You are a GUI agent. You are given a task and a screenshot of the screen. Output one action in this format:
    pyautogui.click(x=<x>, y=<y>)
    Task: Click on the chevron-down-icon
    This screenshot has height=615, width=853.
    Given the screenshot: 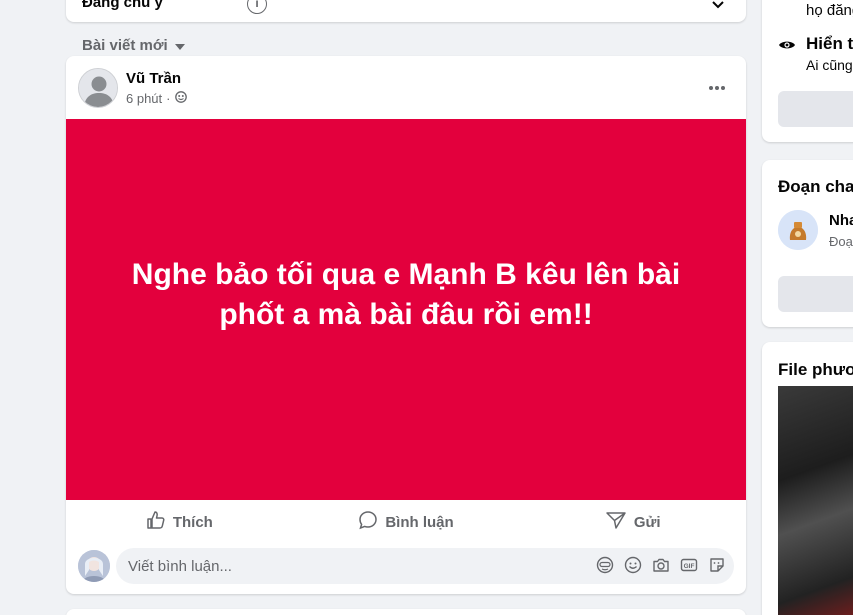 What is the action you would take?
    pyautogui.click(x=718, y=7)
    